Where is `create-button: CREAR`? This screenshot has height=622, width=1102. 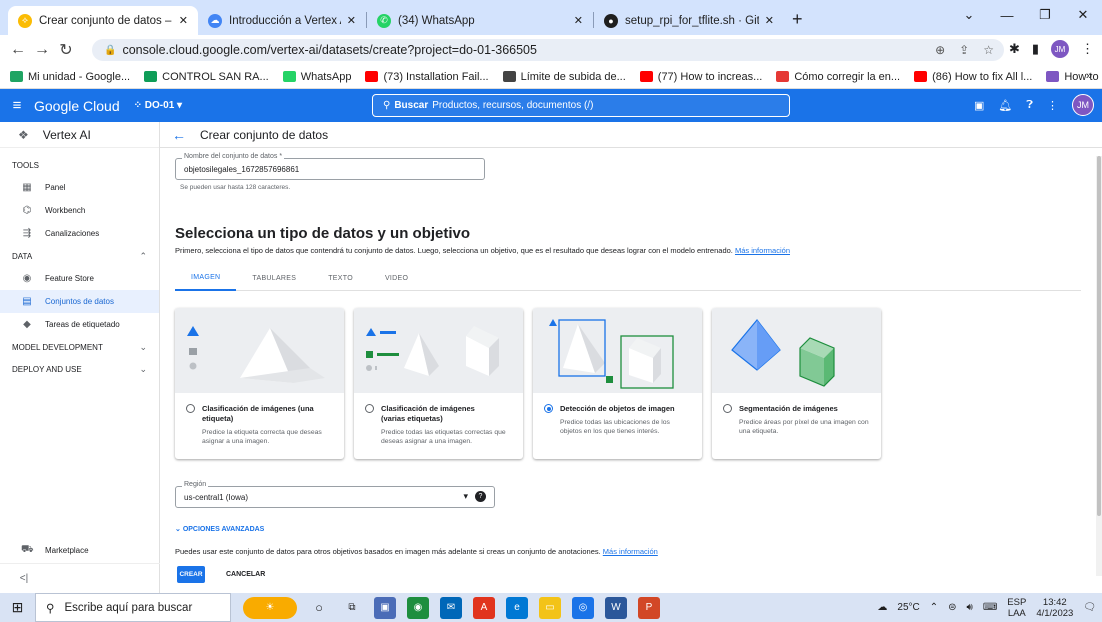
create-button: CREAR is located at coordinates (191, 574).